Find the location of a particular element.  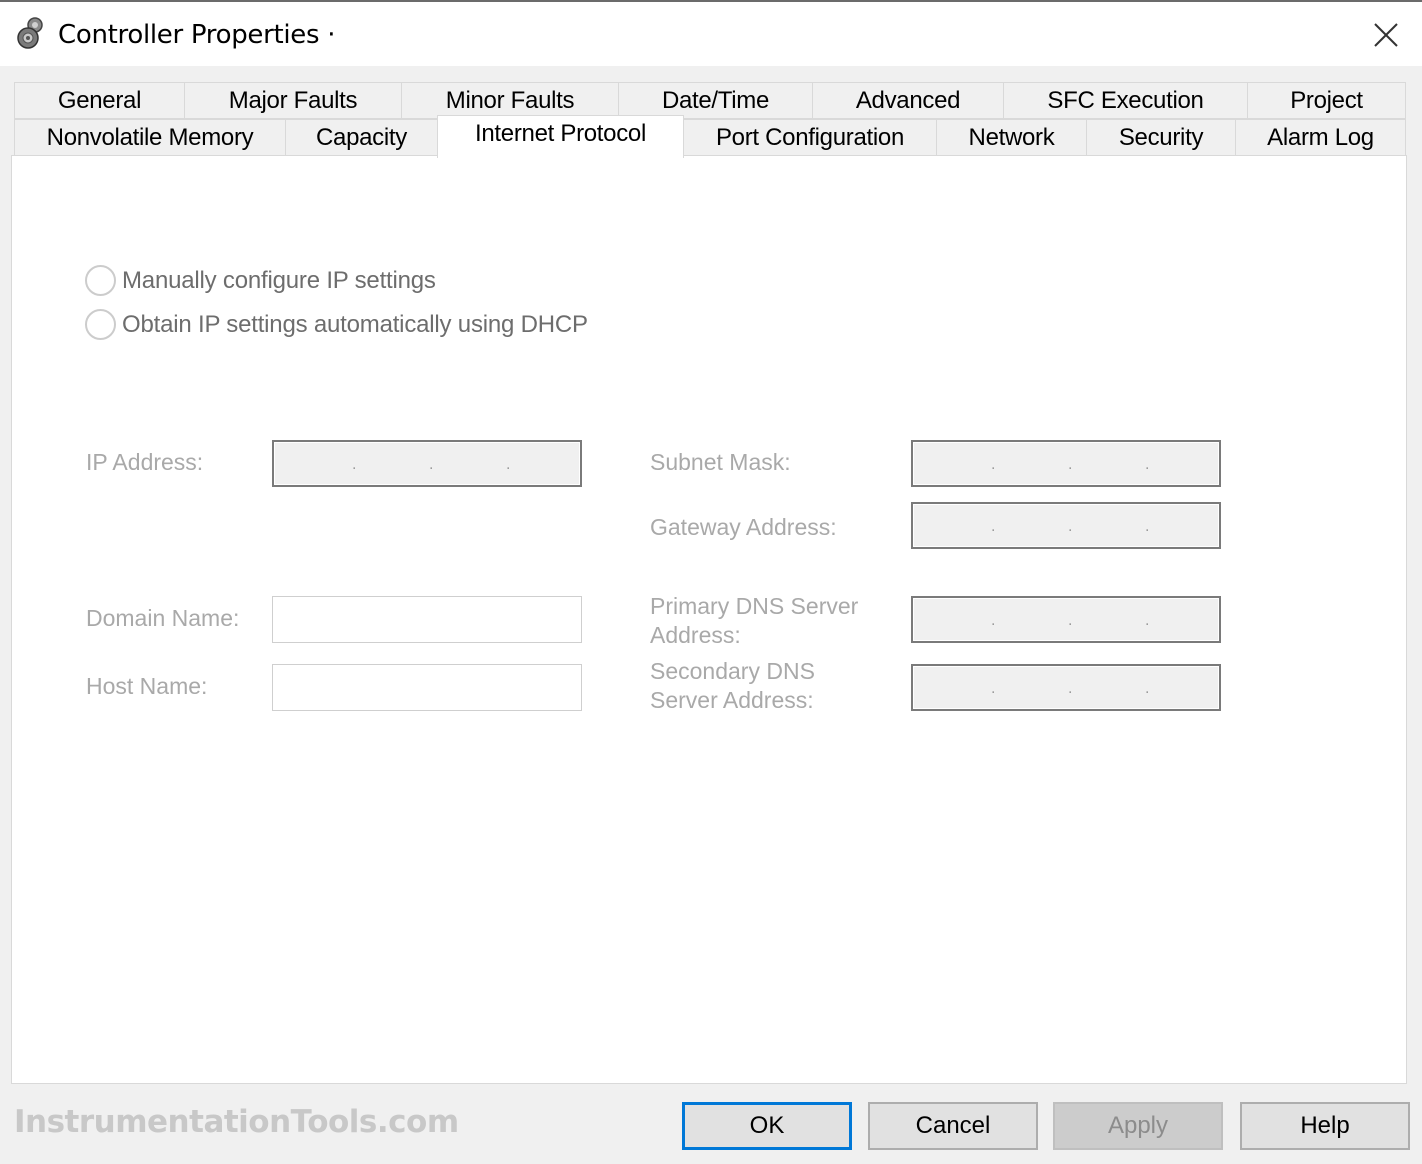

tab-nonvolatile-memory: Nonvolatile Memory is located at coordinates (150, 137).